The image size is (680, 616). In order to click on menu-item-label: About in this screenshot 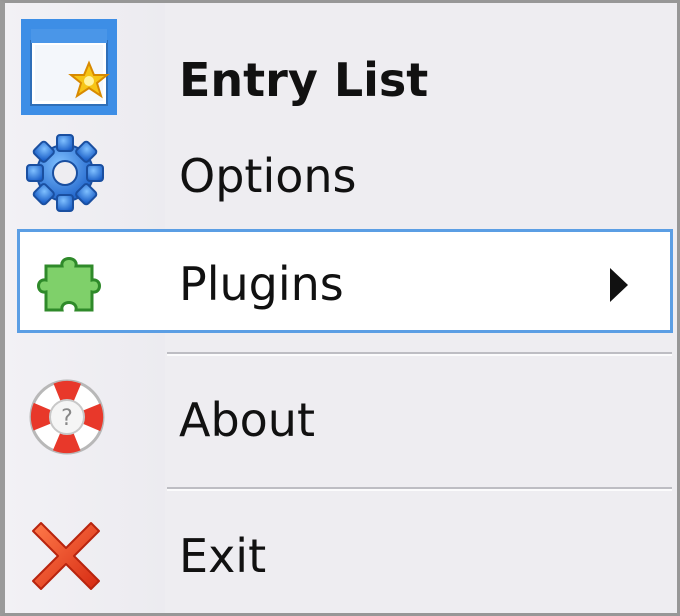, I will do `click(247, 420)`.